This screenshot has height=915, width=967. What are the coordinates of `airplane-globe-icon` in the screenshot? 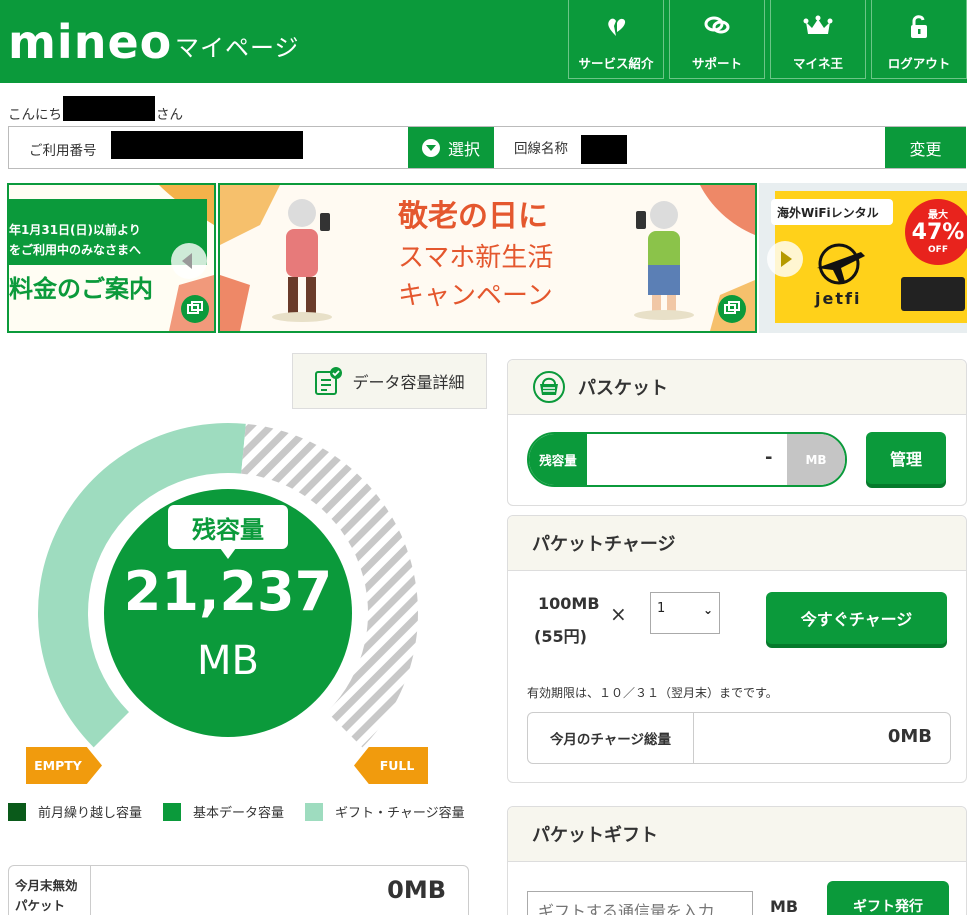 It's located at (841, 264).